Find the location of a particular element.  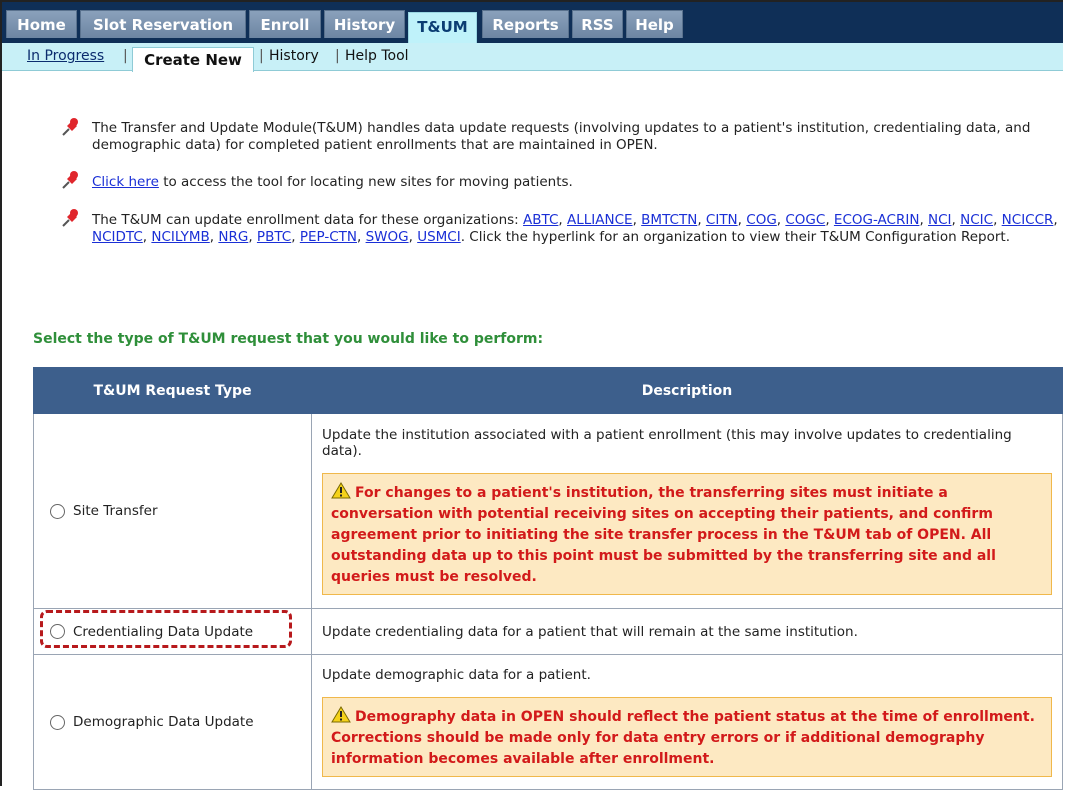

credentialing-option: Credentialing Data Update is located at coordinates (172, 631).